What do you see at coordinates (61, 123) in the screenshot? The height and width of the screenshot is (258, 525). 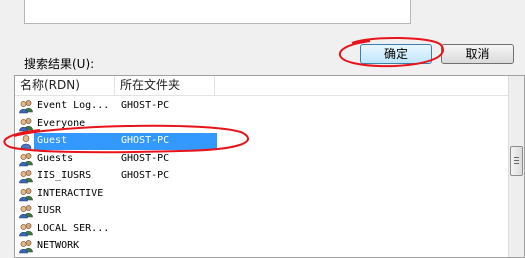 I see `item-name: Everyone` at bounding box center [61, 123].